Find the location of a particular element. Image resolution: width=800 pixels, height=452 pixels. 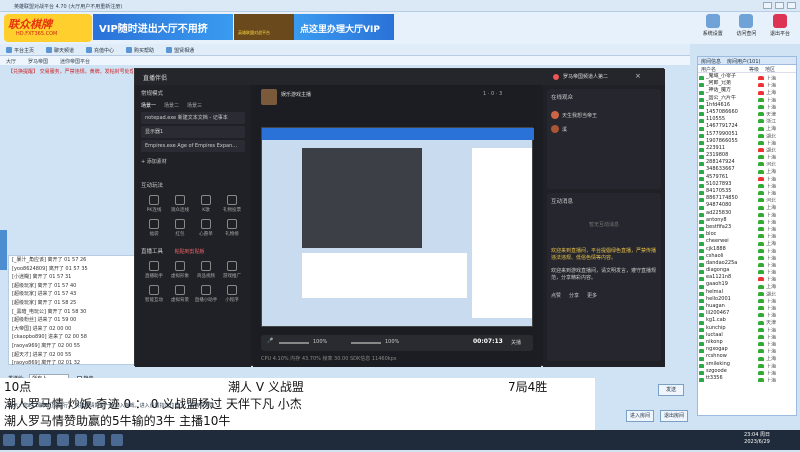

user-row: _神话_魔方 上海 is located at coordinates (747, 91).